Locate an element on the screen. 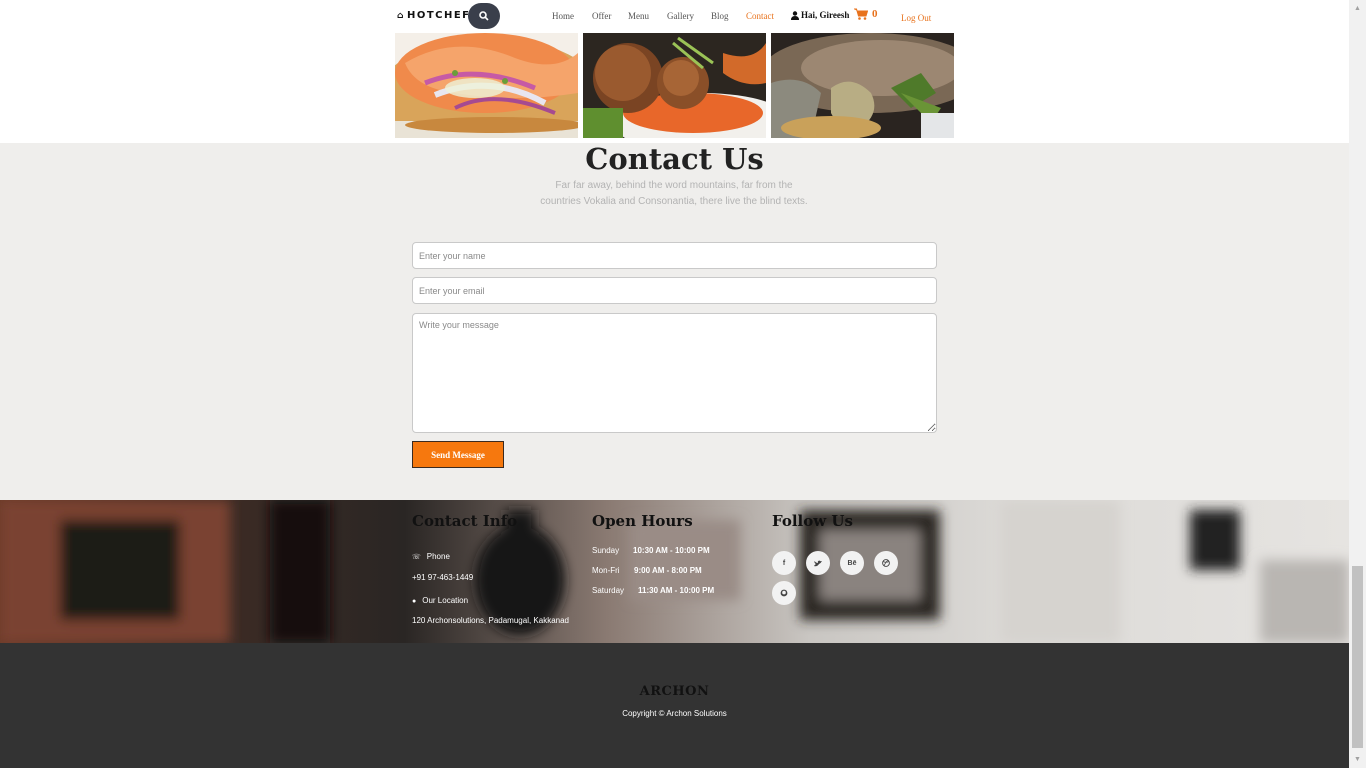 This screenshot has width=1366, height=768. gallery-image-salmon-dish is located at coordinates (486, 85).